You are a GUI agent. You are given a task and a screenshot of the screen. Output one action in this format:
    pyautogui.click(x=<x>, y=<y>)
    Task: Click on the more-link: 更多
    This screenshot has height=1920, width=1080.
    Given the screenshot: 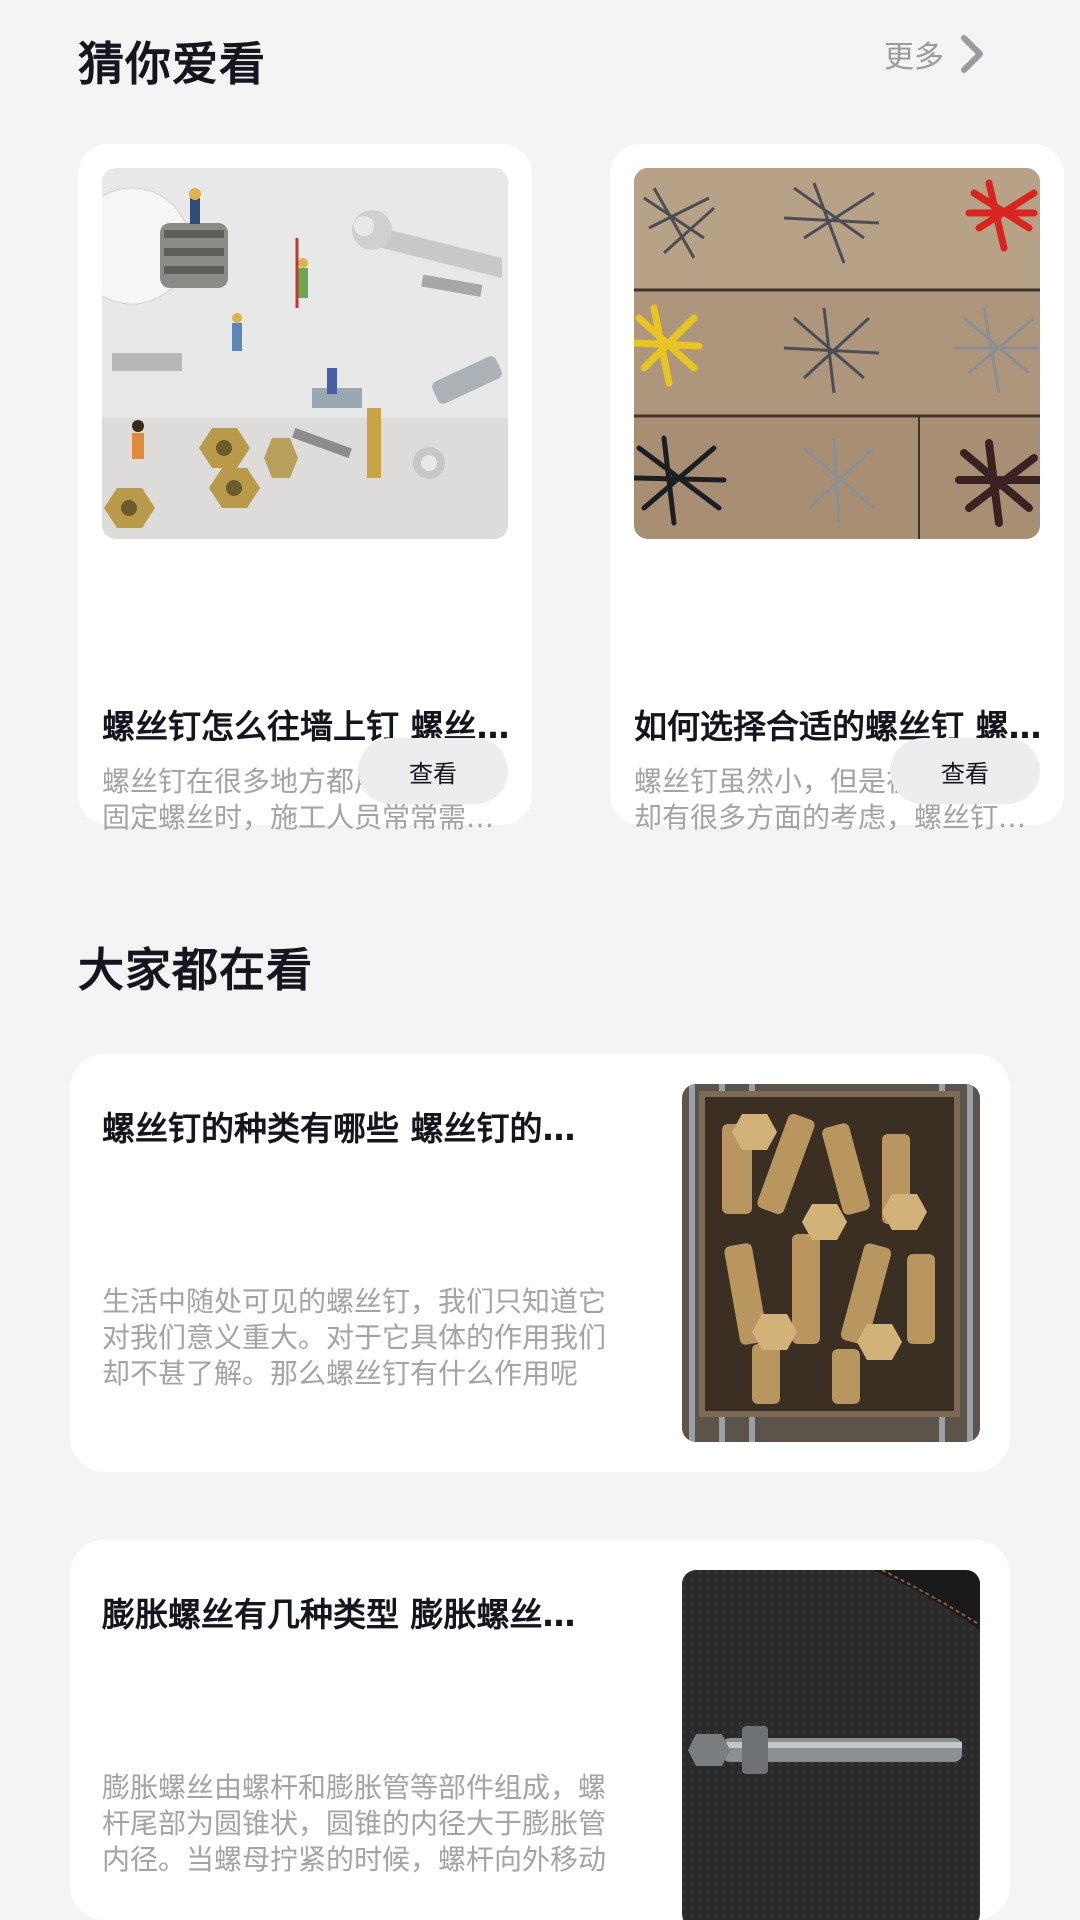 What is the action you would take?
    pyautogui.click(x=938, y=54)
    